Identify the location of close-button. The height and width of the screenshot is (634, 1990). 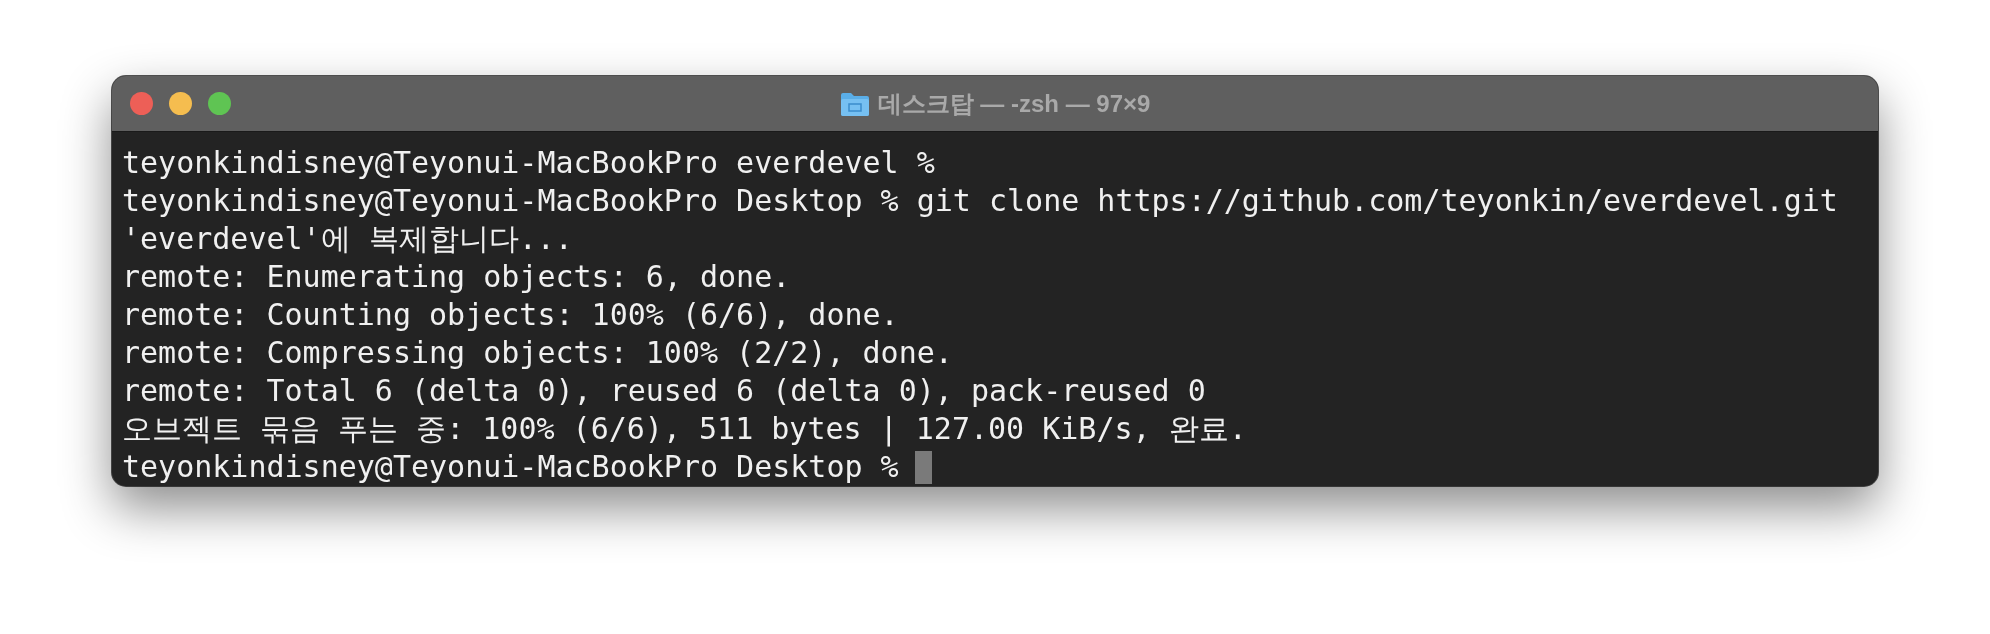
(141, 103).